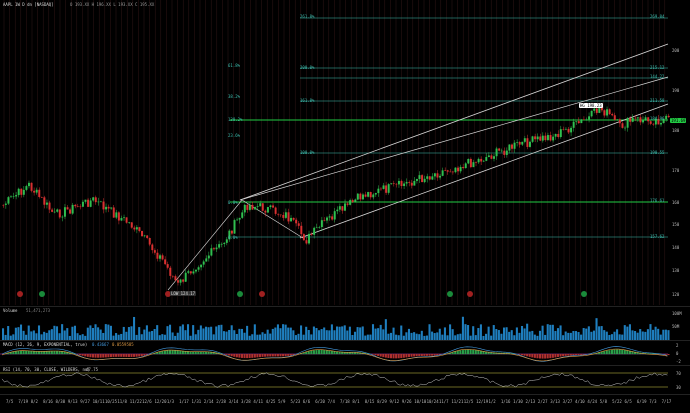 The image size is (690, 413). What do you see at coordinates (9, 401) in the screenshot?
I see `time-axis-label: 7/5` at bounding box center [9, 401].